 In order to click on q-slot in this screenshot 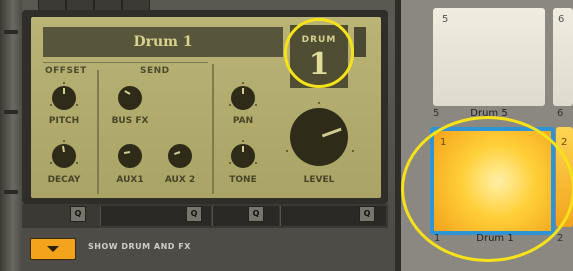, I will do `click(245, 216)`.